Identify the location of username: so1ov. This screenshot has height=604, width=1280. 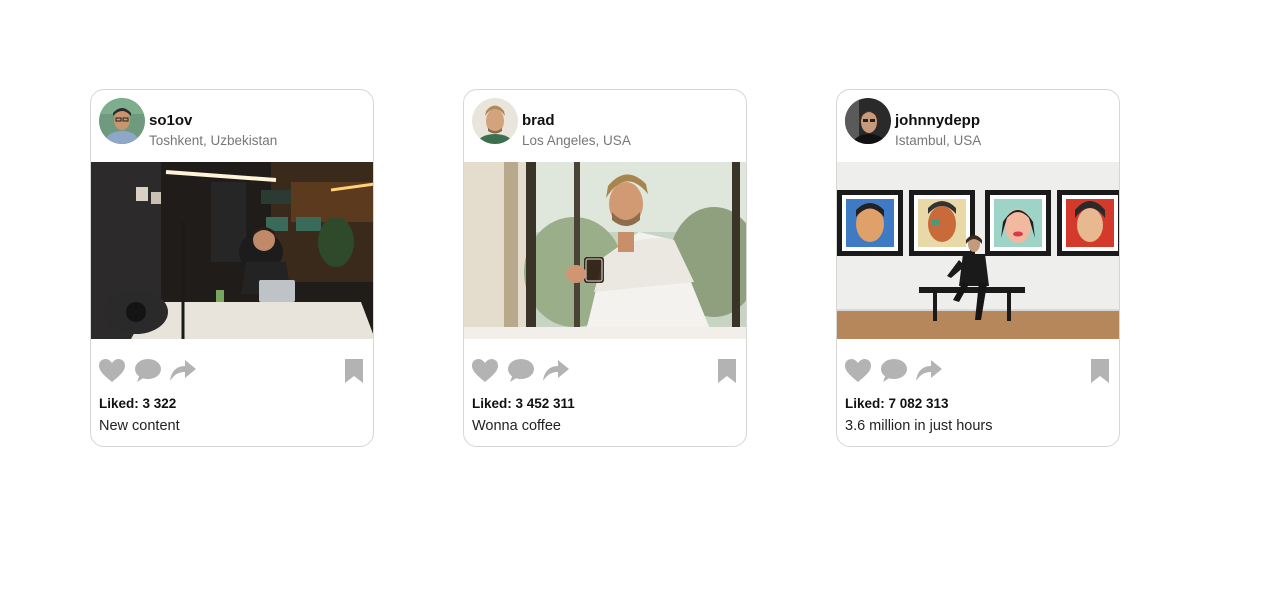
(170, 120).